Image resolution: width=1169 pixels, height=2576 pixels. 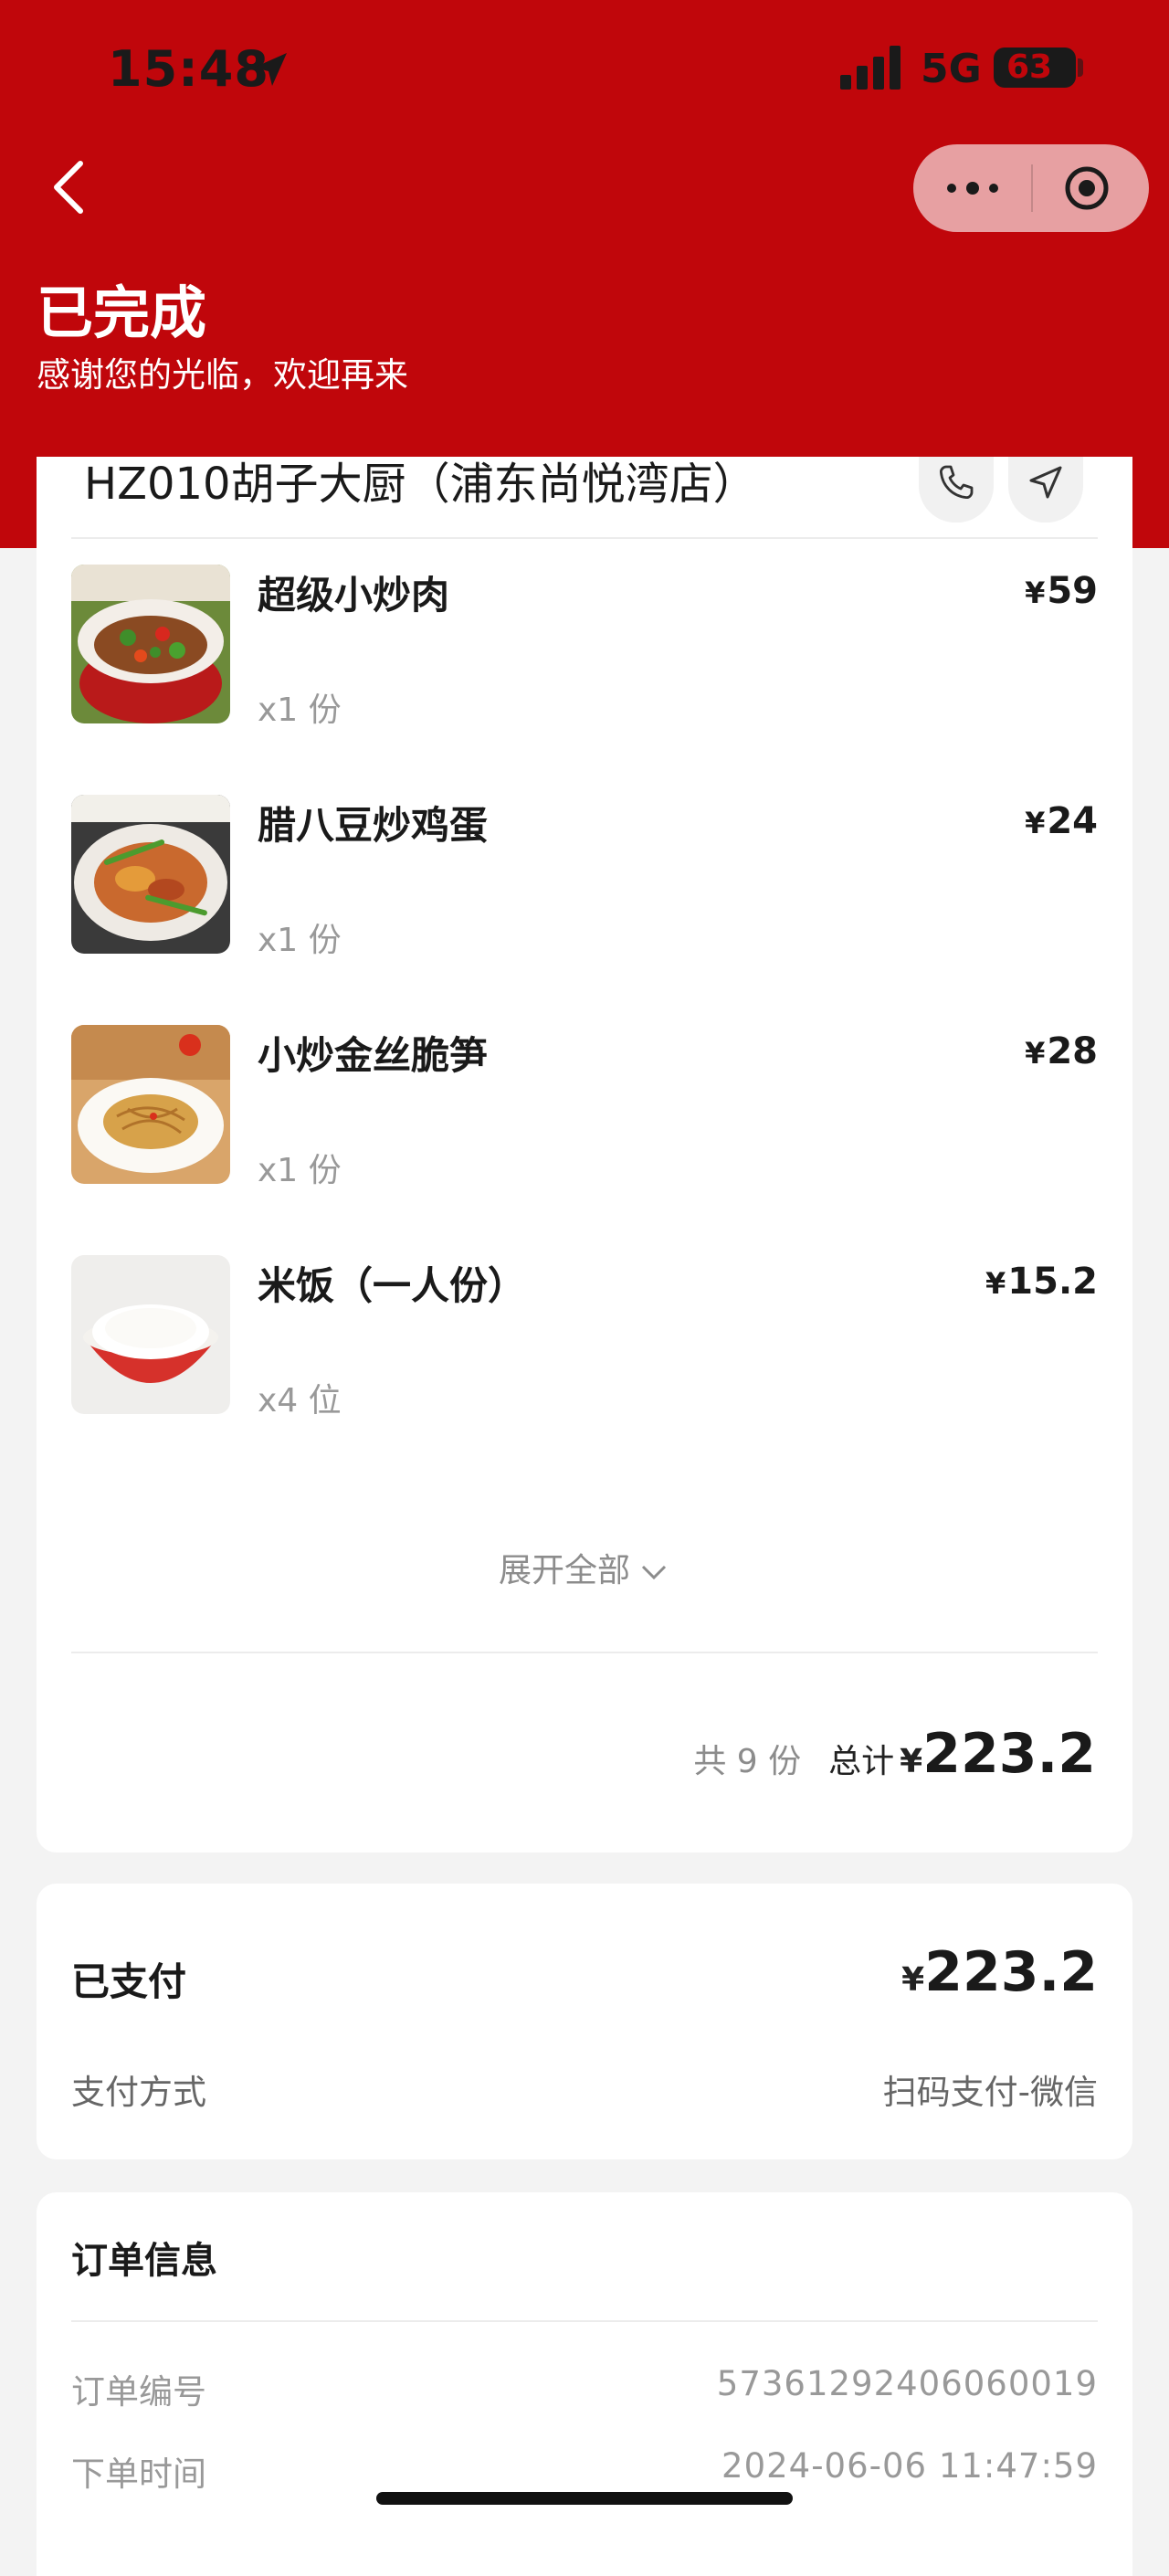 I want to click on total-amount: 223.2, so click(x=1009, y=1754).